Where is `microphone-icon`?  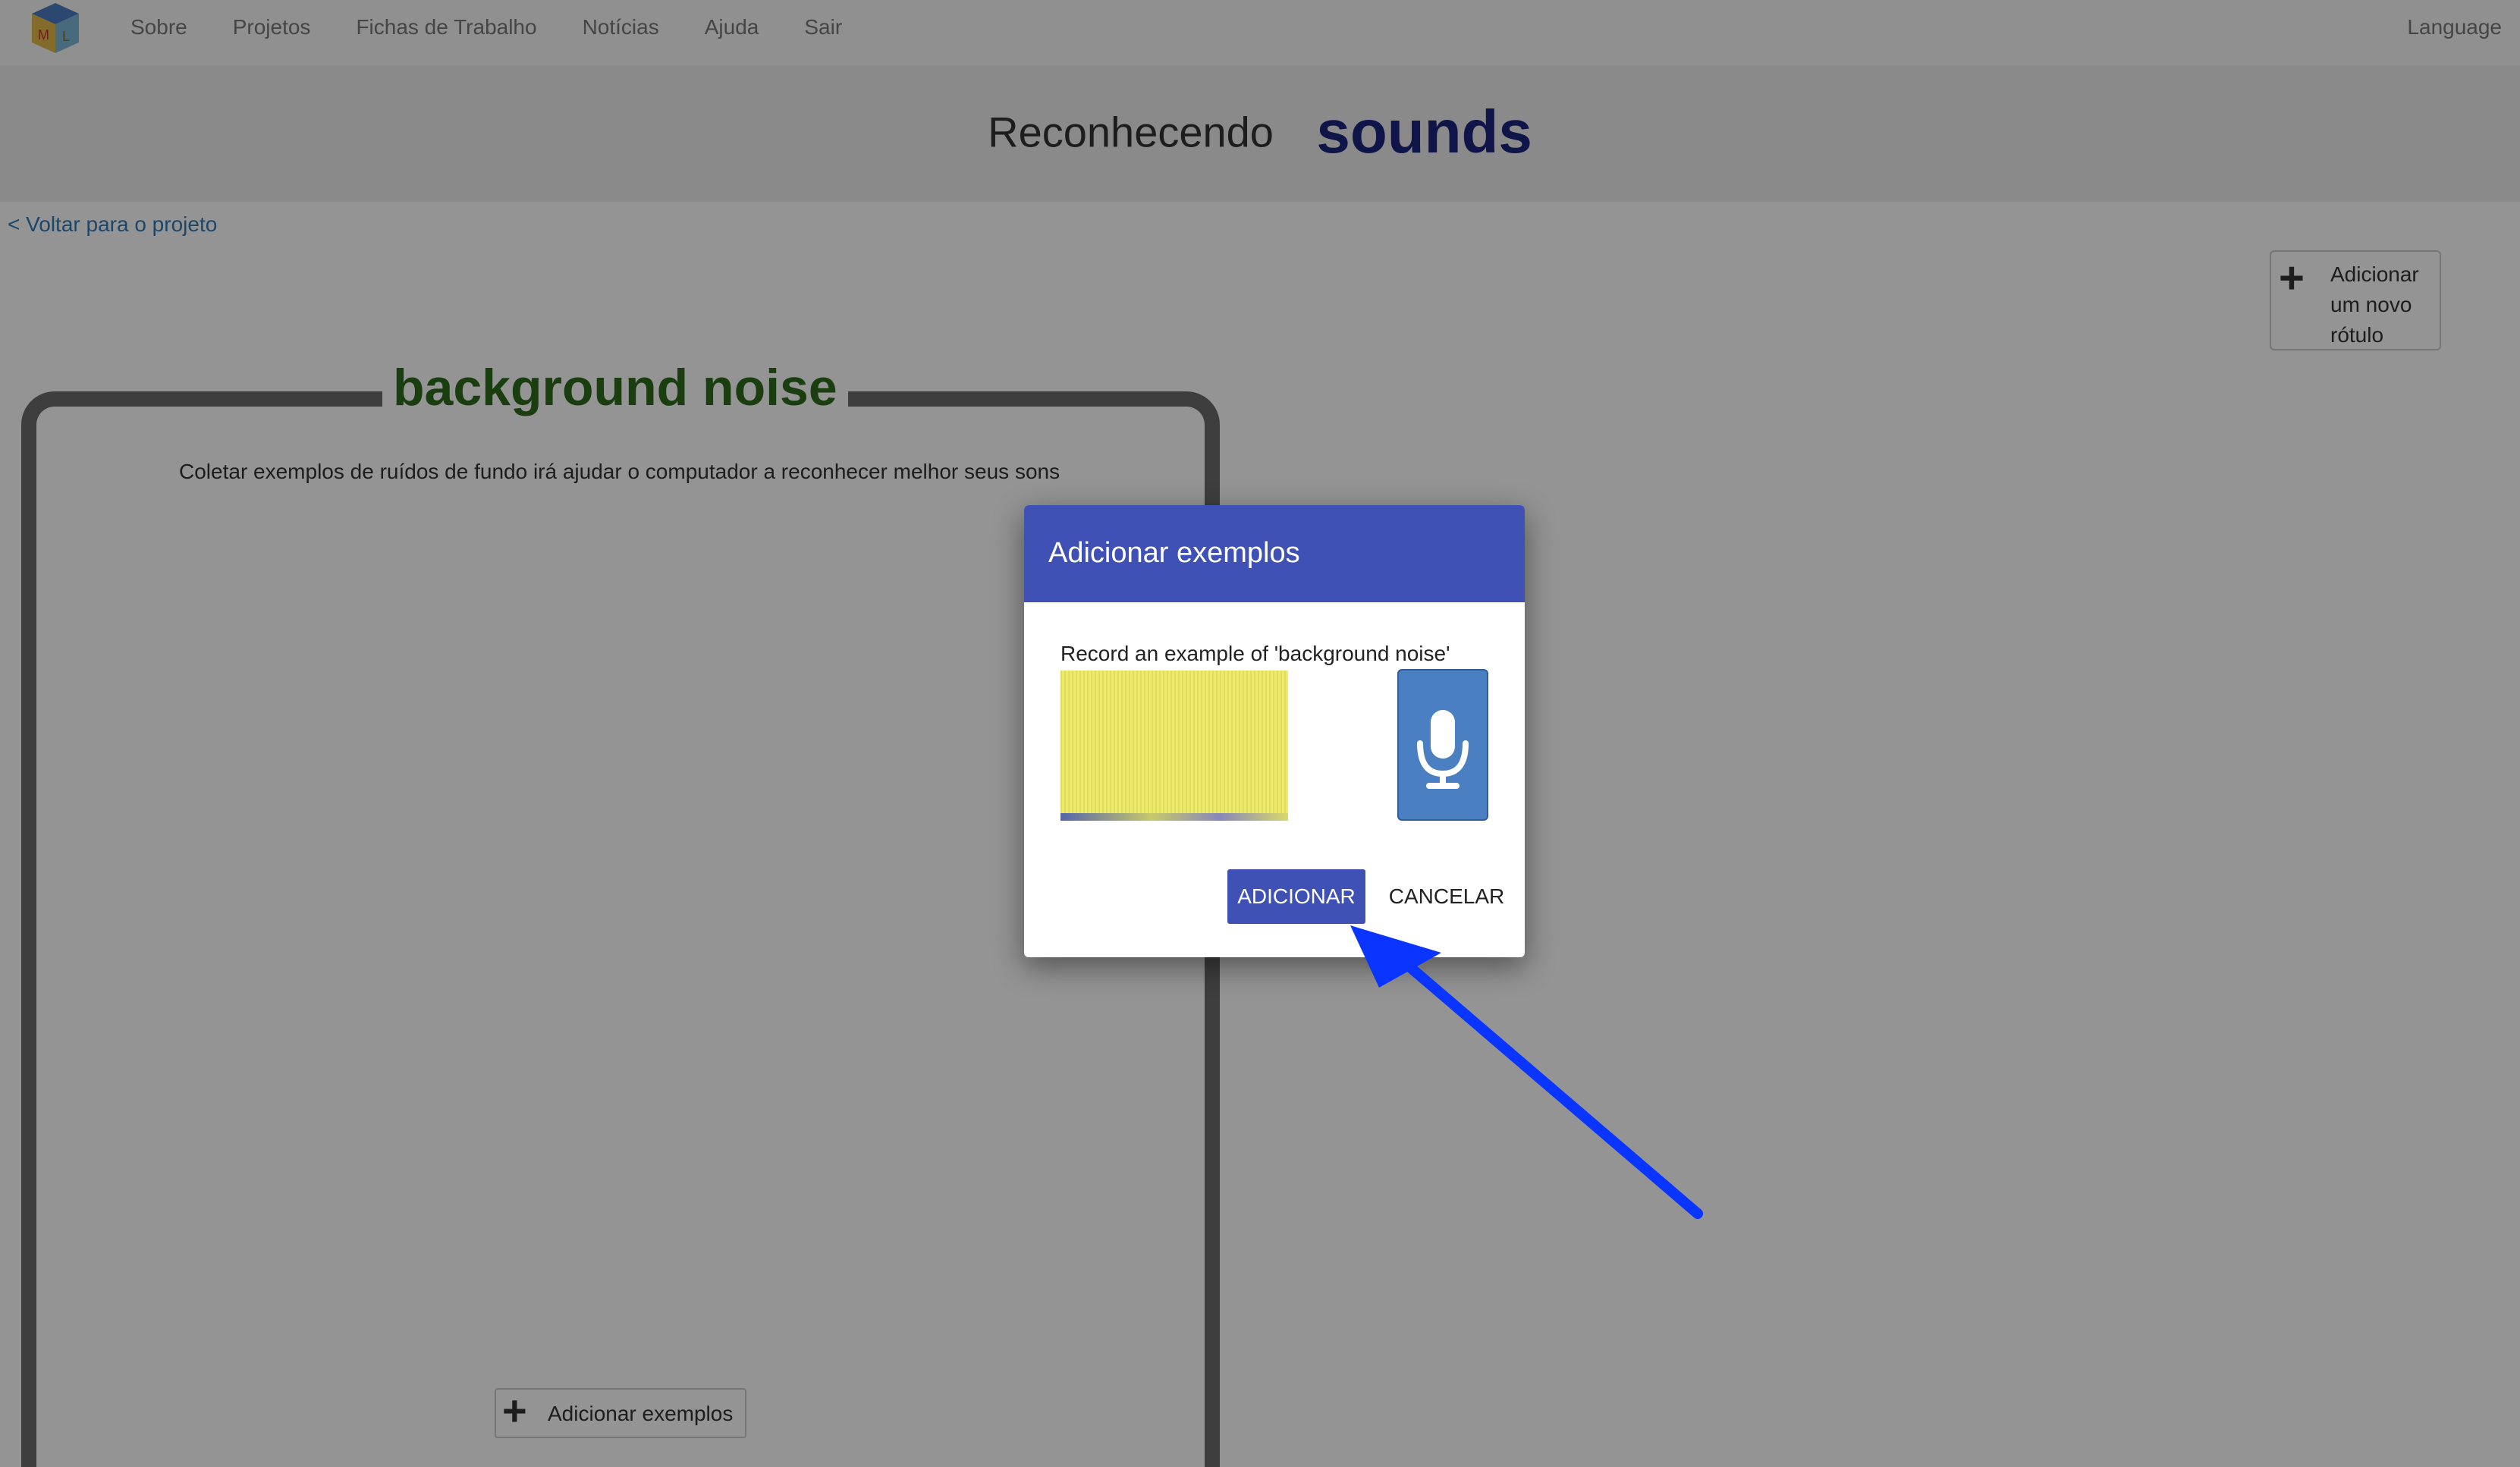
microphone-icon is located at coordinates (1443, 749).